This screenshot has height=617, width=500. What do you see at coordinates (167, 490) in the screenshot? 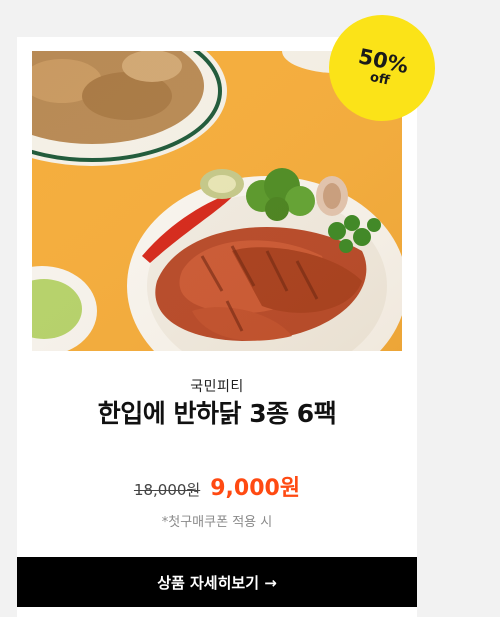
I see `original-price: 18,000원` at bounding box center [167, 490].